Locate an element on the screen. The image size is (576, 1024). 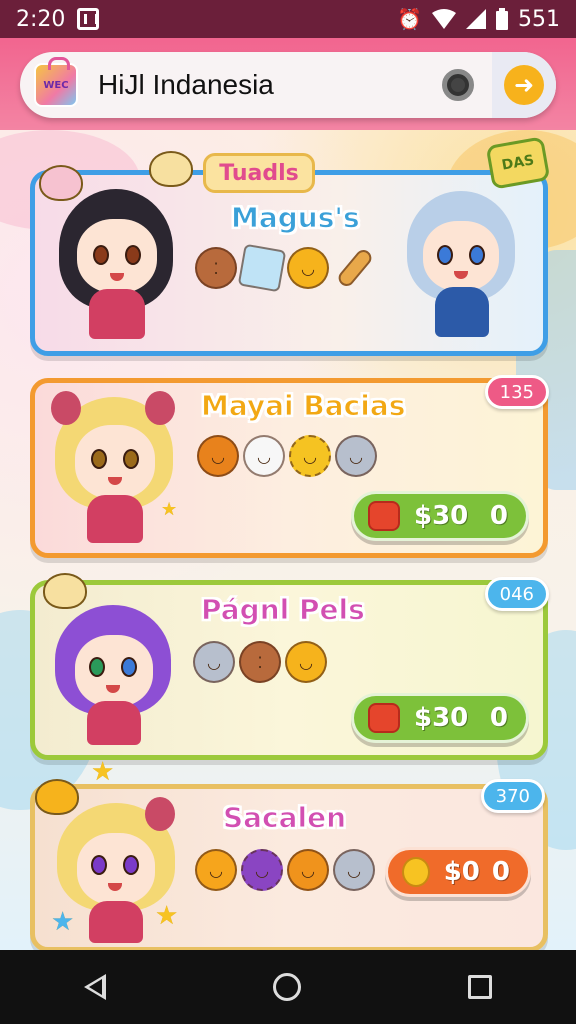
stick-icon is located at coordinates (355, 268).